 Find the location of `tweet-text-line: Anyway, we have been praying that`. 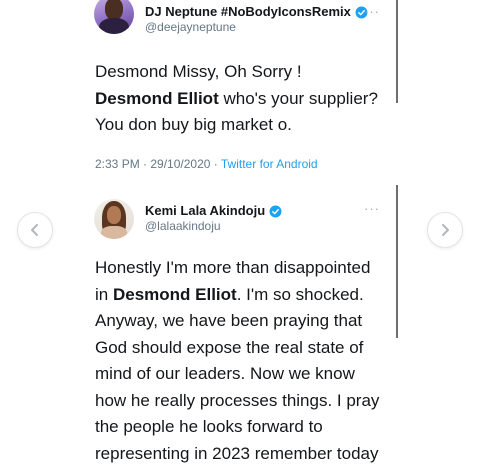

tweet-text-line: Anyway, we have been praying that is located at coordinates (242, 321).